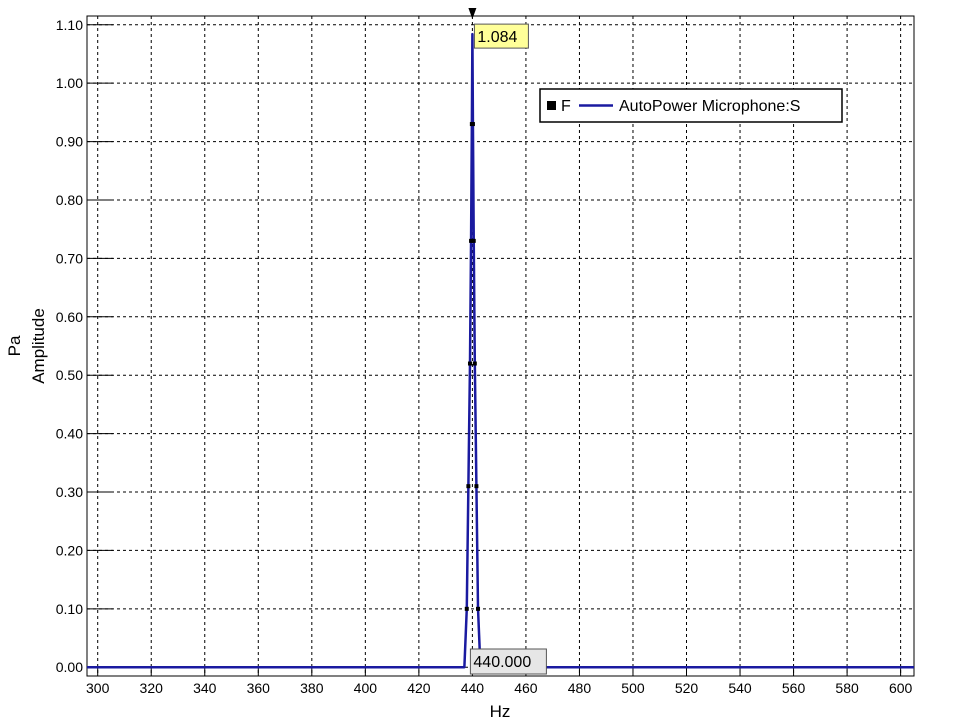  I want to click on peak-frequency-callout: 440.000, so click(508, 661).